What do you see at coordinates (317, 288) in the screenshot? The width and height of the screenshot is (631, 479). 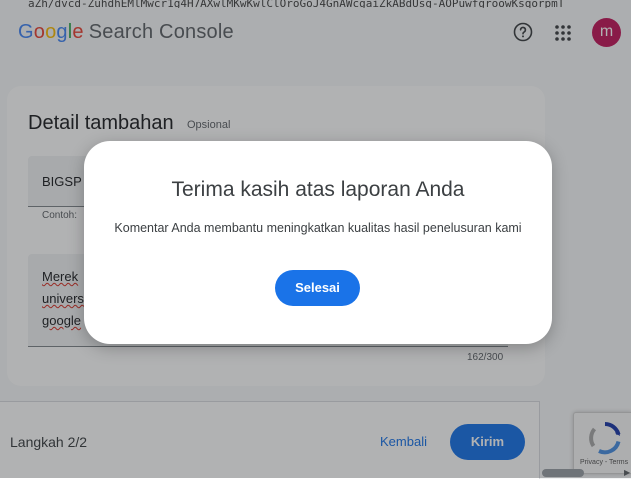 I see `done-button: Selesai` at bounding box center [317, 288].